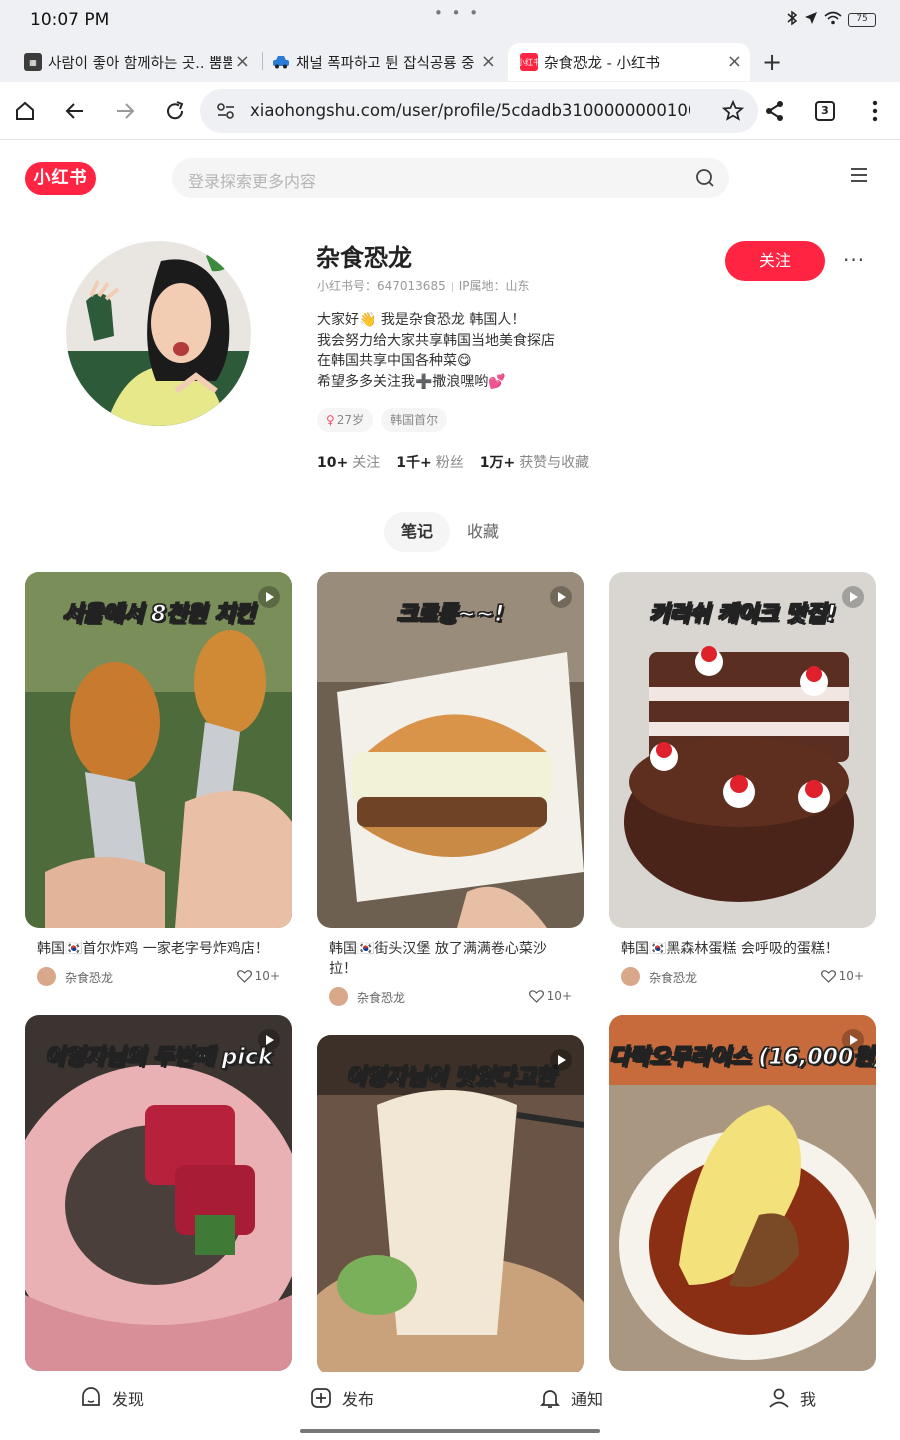 This screenshot has height=1440, width=900. I want to click on stat-following: 10+ 关注, so click(348, 462).